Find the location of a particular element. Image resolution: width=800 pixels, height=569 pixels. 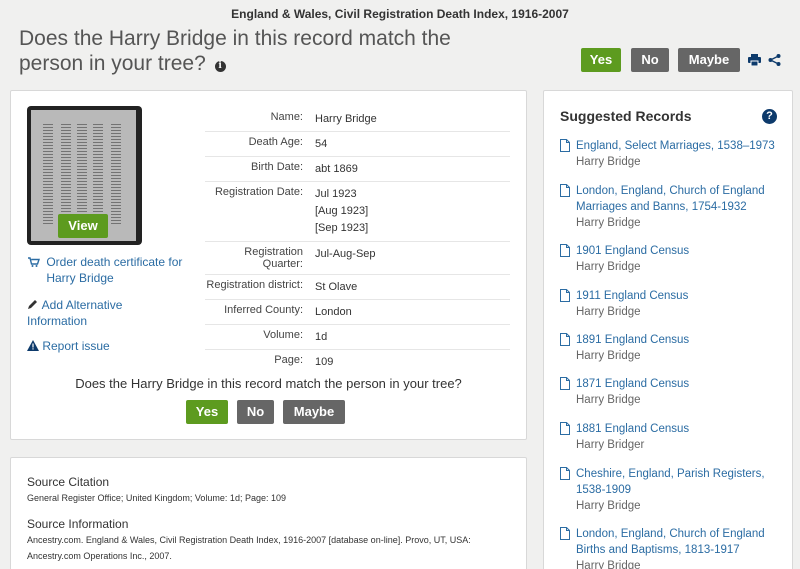

suggested-record-link: 1901 England Census is located at coordinates (680, 251).